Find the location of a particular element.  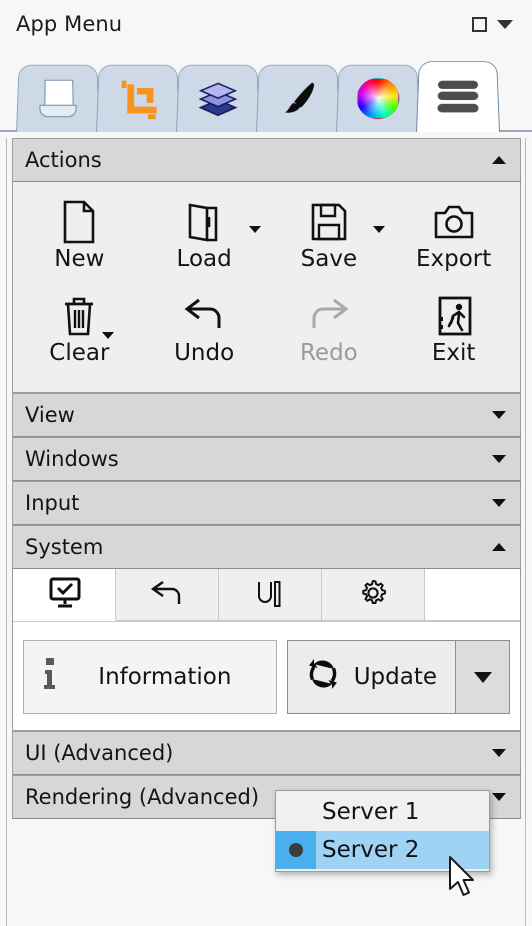

section-header-windows: Windows is located at coordinates (266, 459).